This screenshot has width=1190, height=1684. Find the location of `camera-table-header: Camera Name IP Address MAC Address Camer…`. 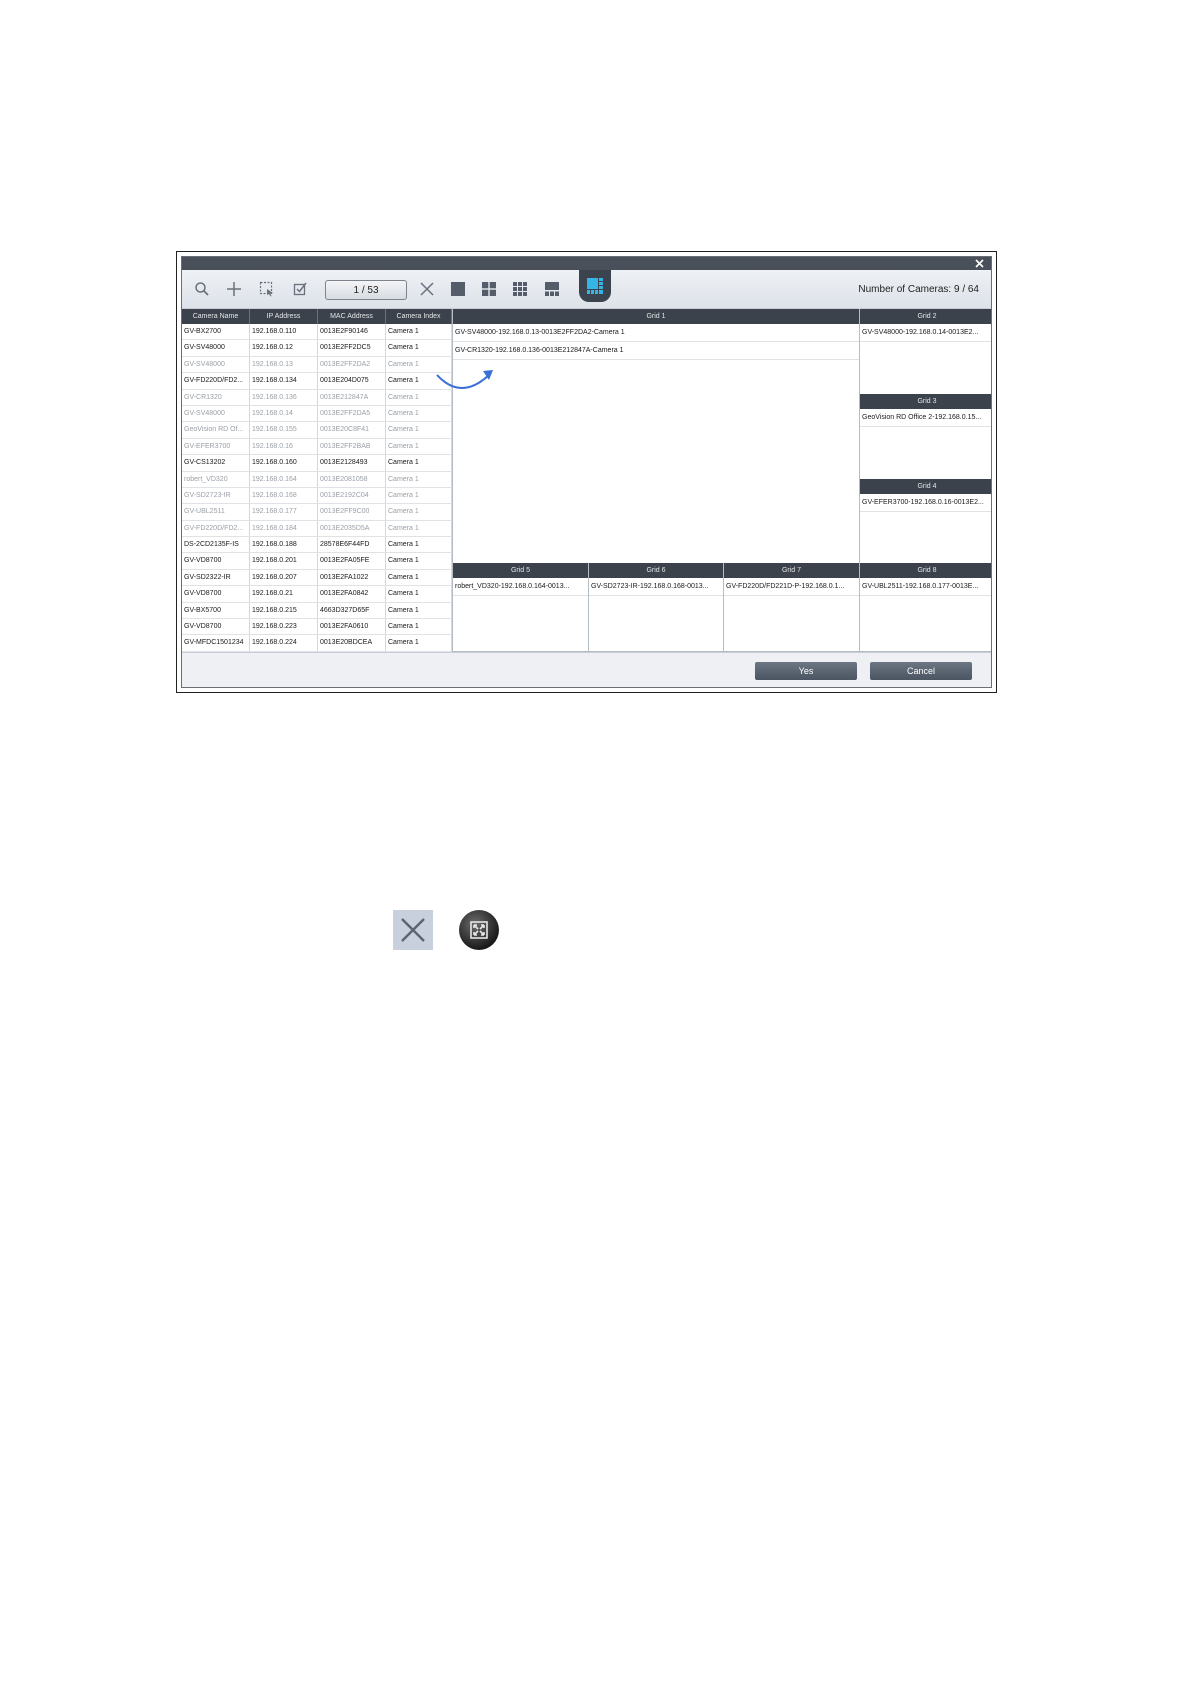

camera-table-header: Camera Name IP Address MAC Address Camer… is located at coordinates (317, 316).